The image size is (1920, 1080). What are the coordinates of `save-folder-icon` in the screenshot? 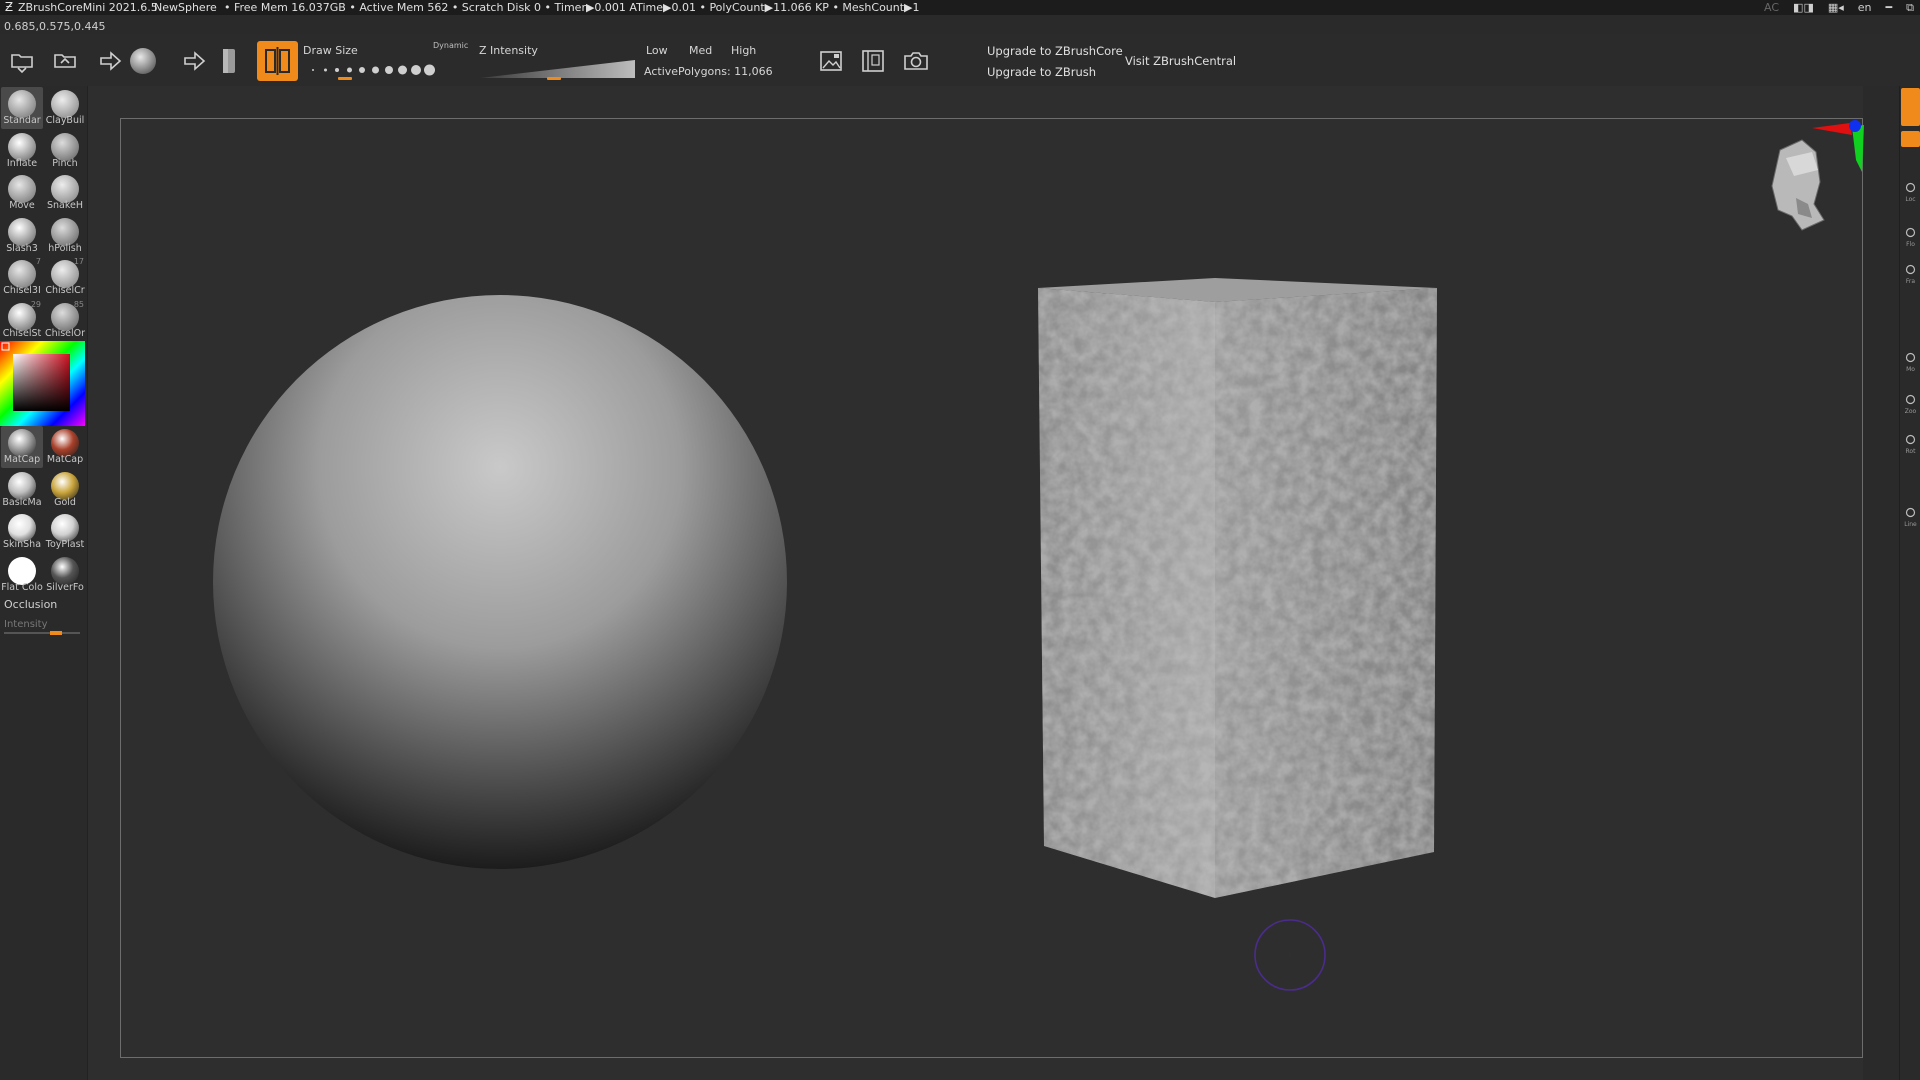 It's located at (65, 60).